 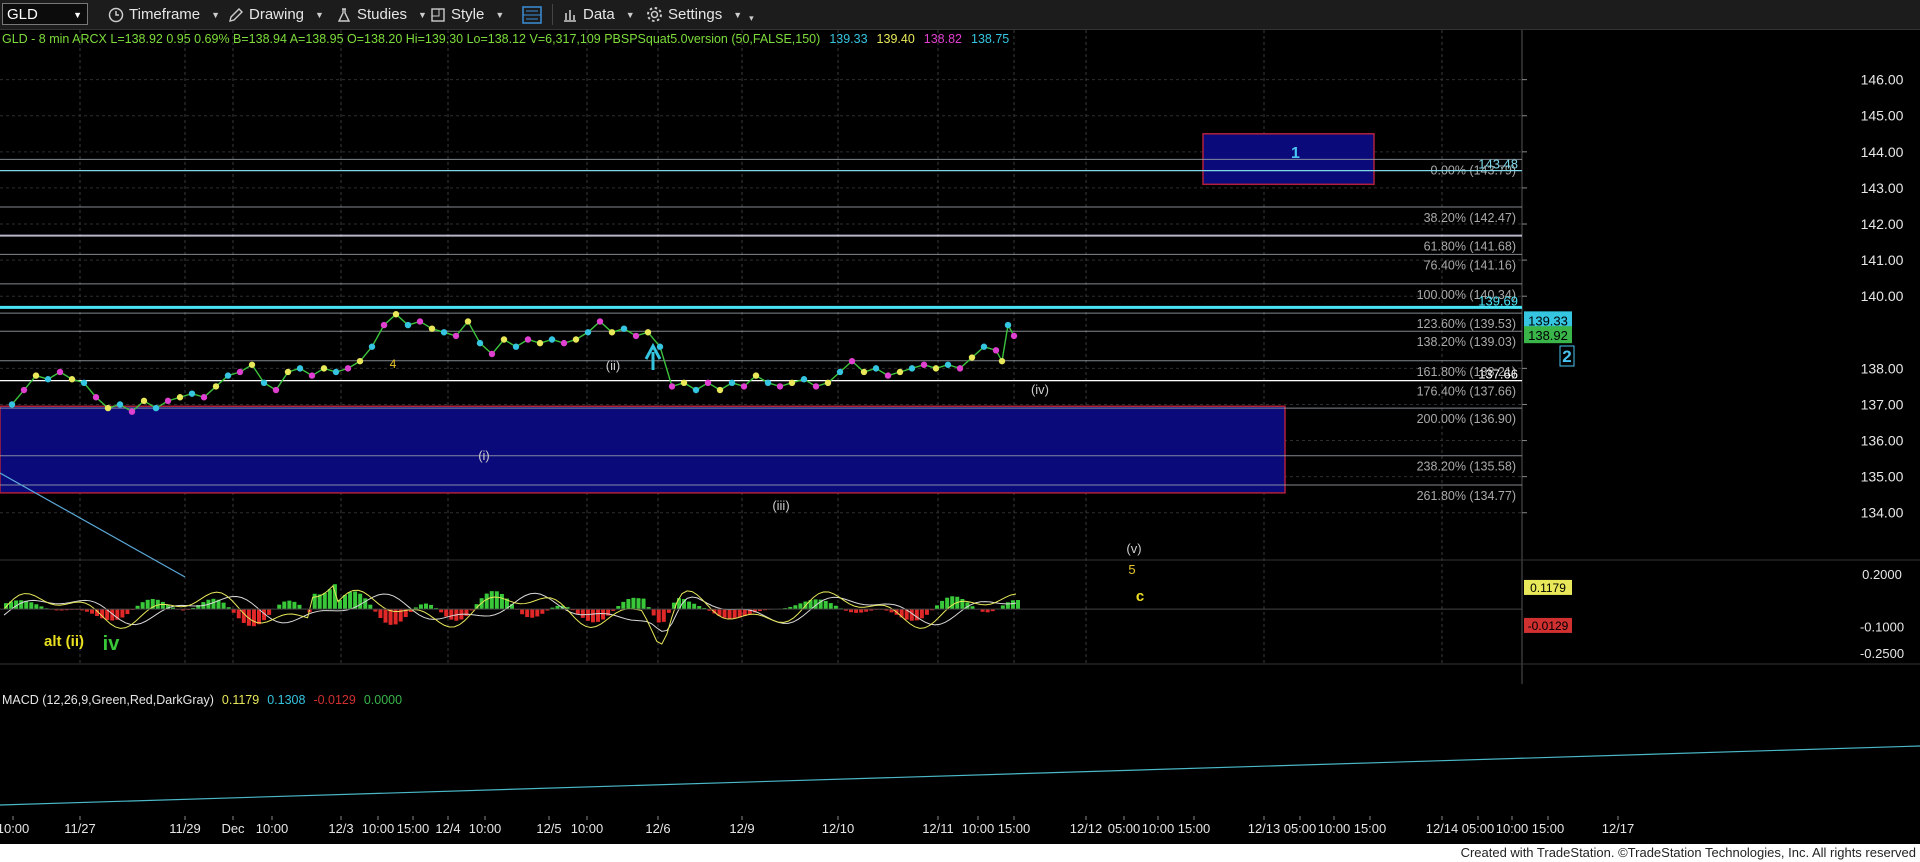 I want to click on y-tick-label: 144.00, so click(x=1882, y=152).